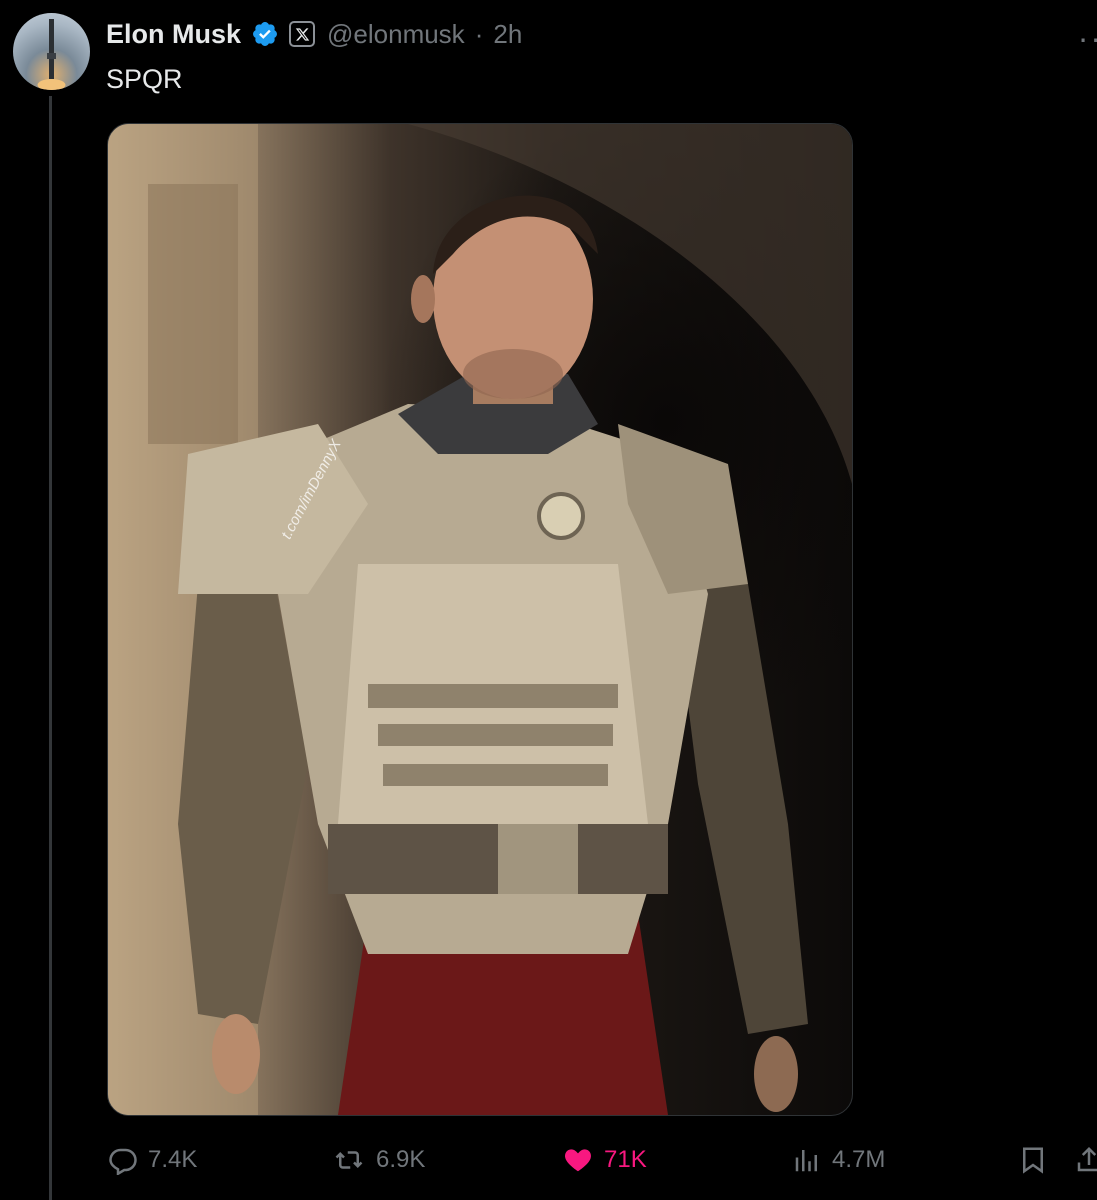 This screenshot has width=1097, height=1200. I want to click on like-button: 71K, so click(604, 1160).